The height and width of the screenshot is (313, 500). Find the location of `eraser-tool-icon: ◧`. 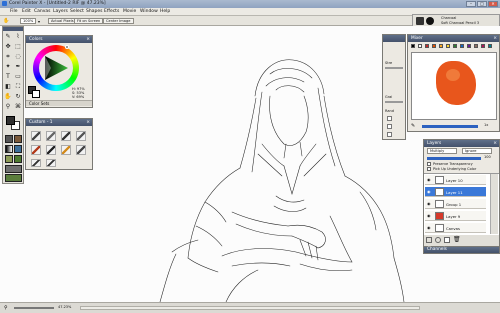

eraser-tool-icon: ◧ is located at coordinates (8, 87).